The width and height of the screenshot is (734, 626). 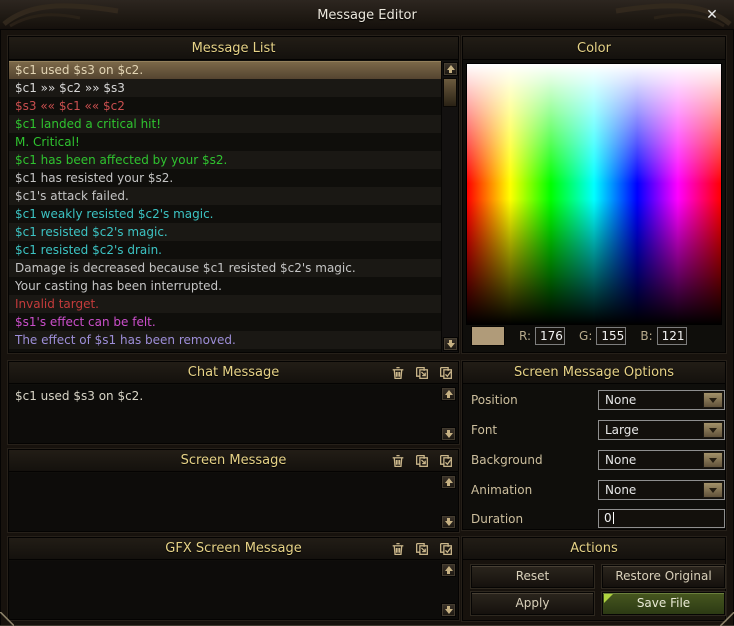 What do you see at coordinates (233, 414) in the screenshot?
I see `chat-message-body: $c1 used $s3 on $c2.` at bounding box center [233, 414].